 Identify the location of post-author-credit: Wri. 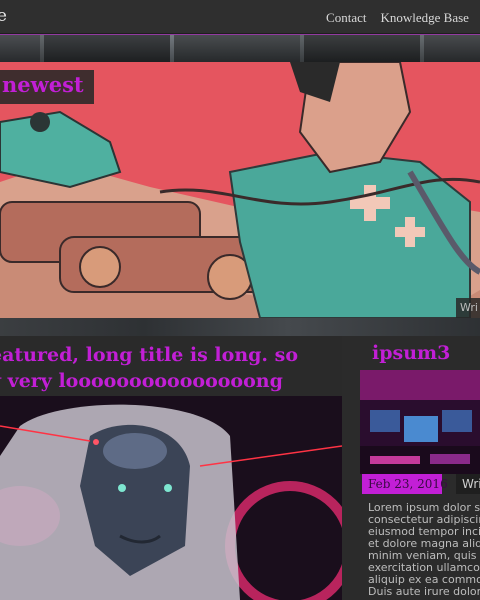
(468, 484).